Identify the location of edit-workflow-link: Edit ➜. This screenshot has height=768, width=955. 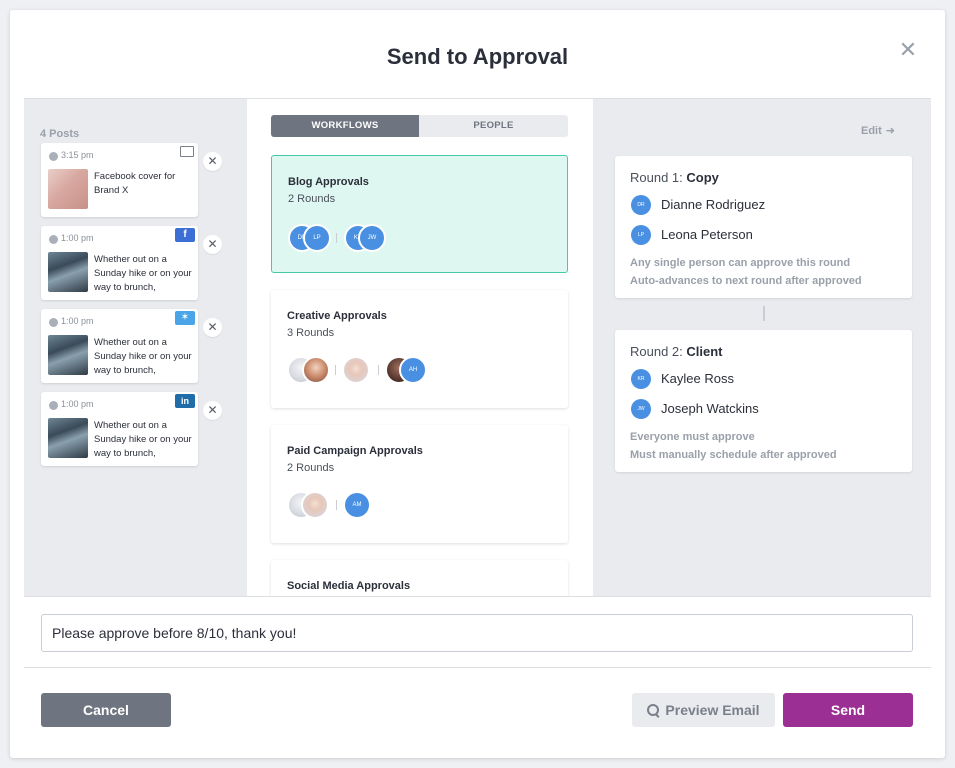
(878, 130).